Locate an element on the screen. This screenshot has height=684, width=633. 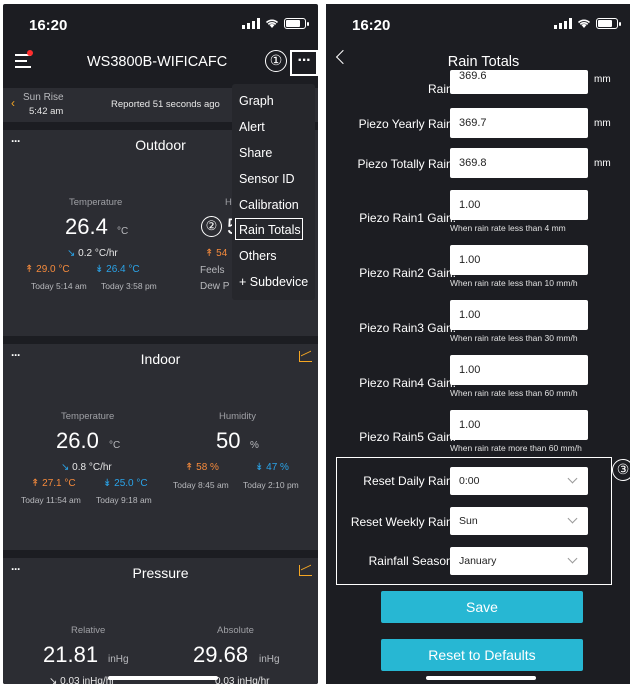
indoor-hum-low: ↡ 47 % is located at coordinates (272, 467).